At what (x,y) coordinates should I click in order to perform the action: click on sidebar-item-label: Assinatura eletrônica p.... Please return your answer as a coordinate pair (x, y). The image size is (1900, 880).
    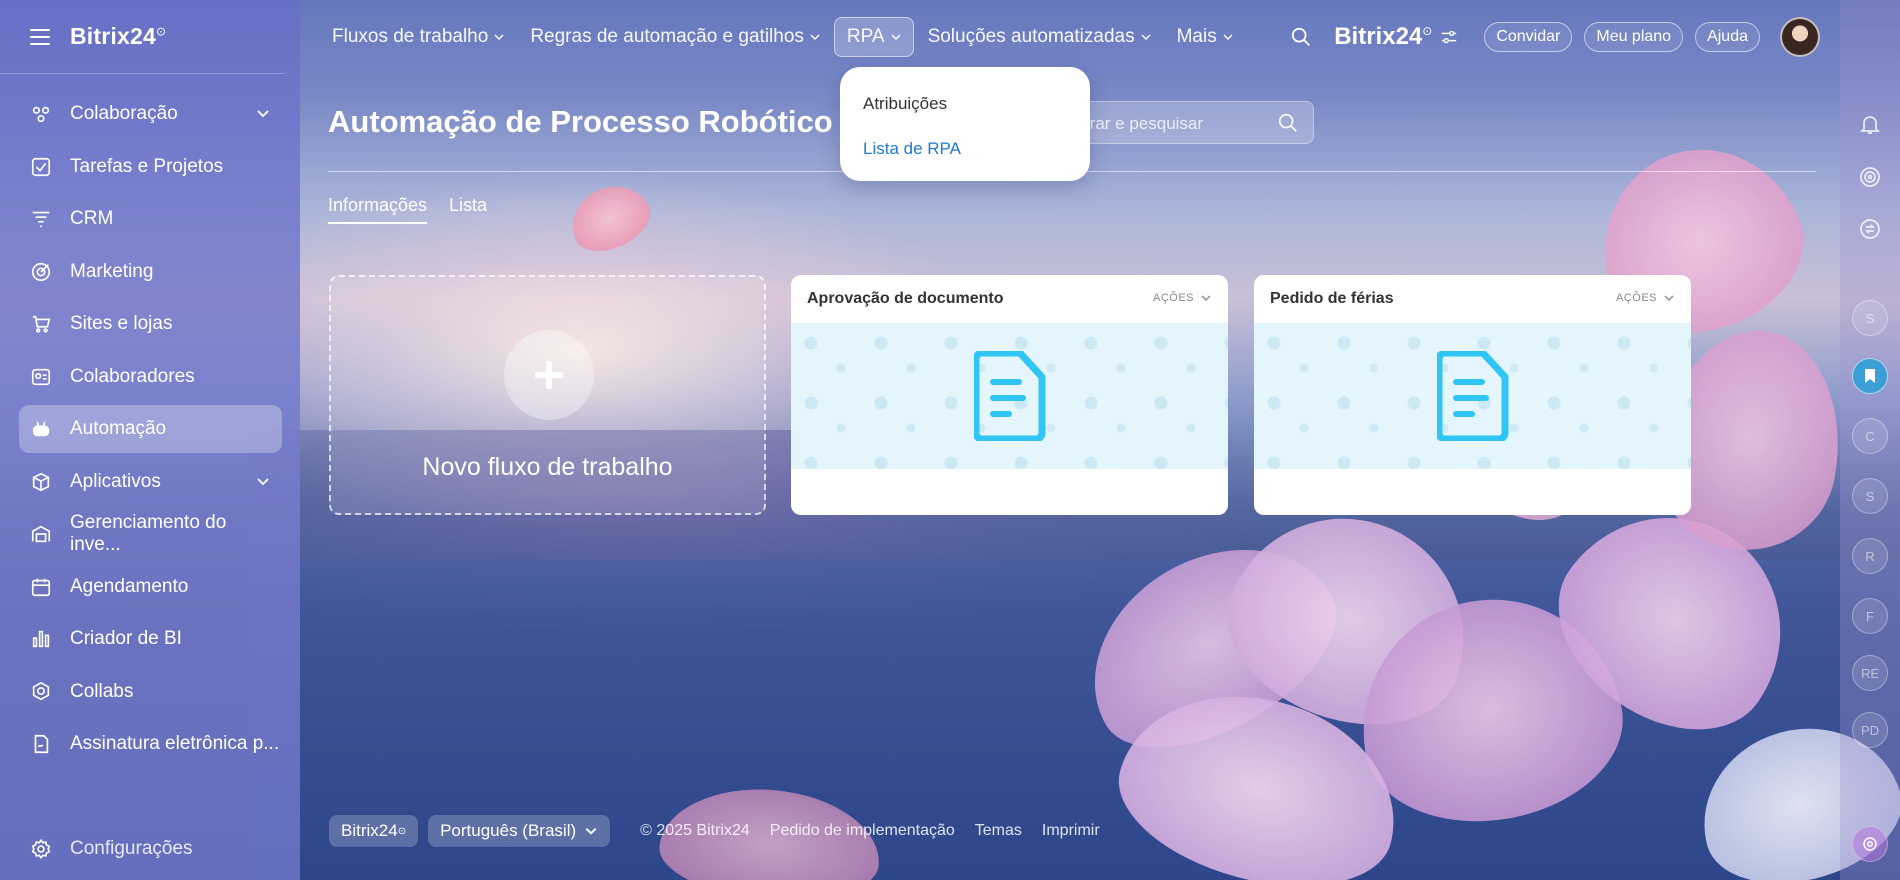
    Looking at the image, I should click on (175, 743).